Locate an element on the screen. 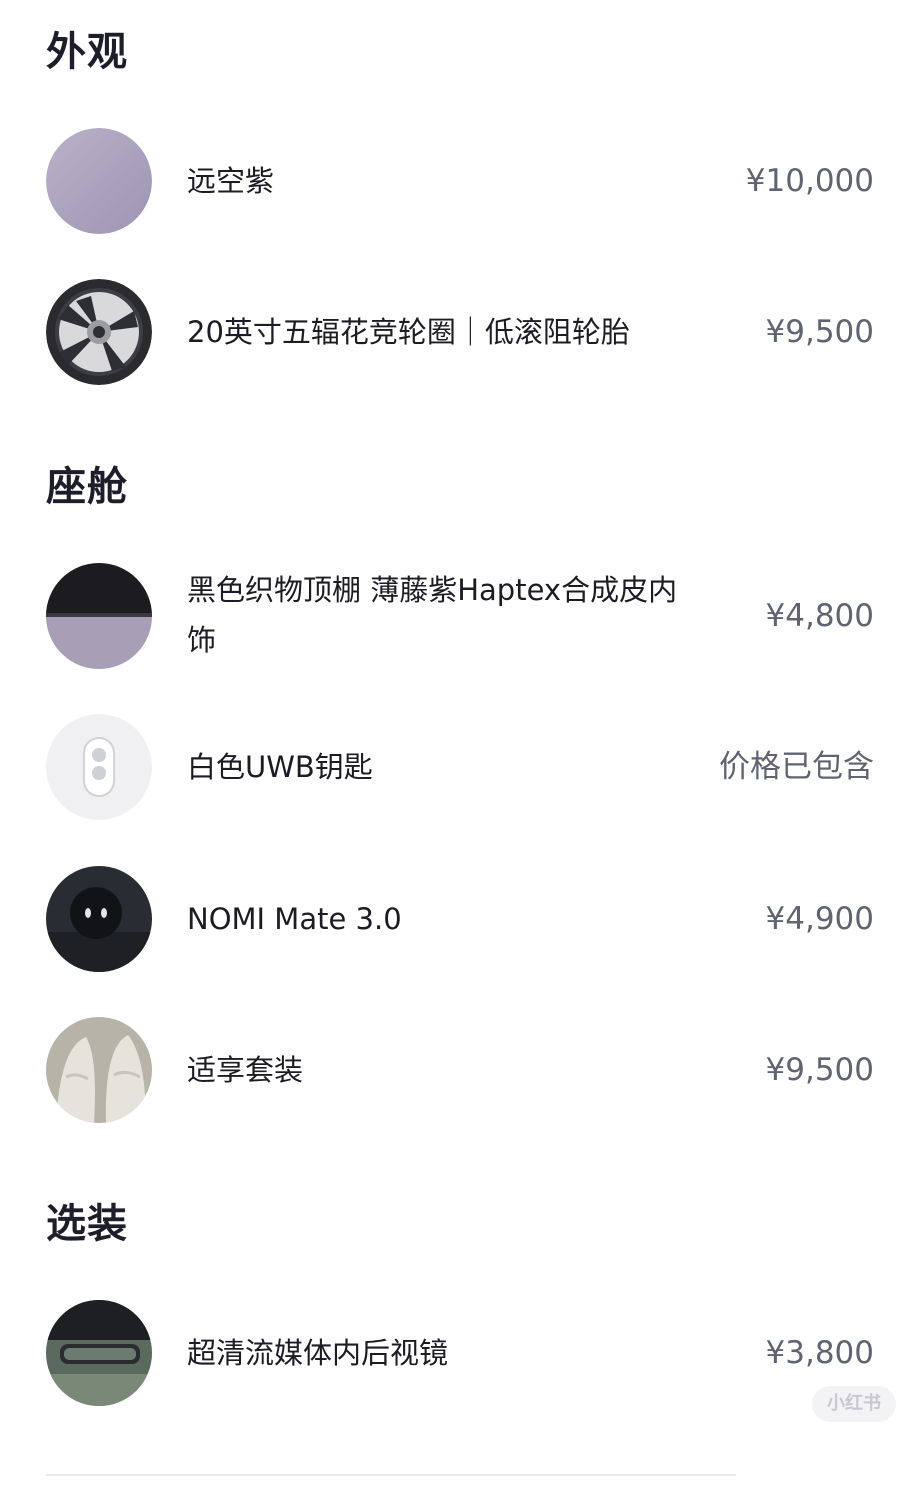 Image resolution: width=921 pixels, height=1487 pixels. list-item-paint: 远空紫 ¥10,000 is located at coordinates (460, 183).